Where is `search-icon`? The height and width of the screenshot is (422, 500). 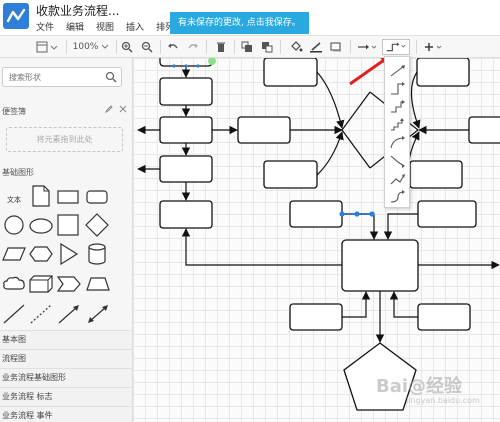
search-icon is located at coordinates (111, 77).